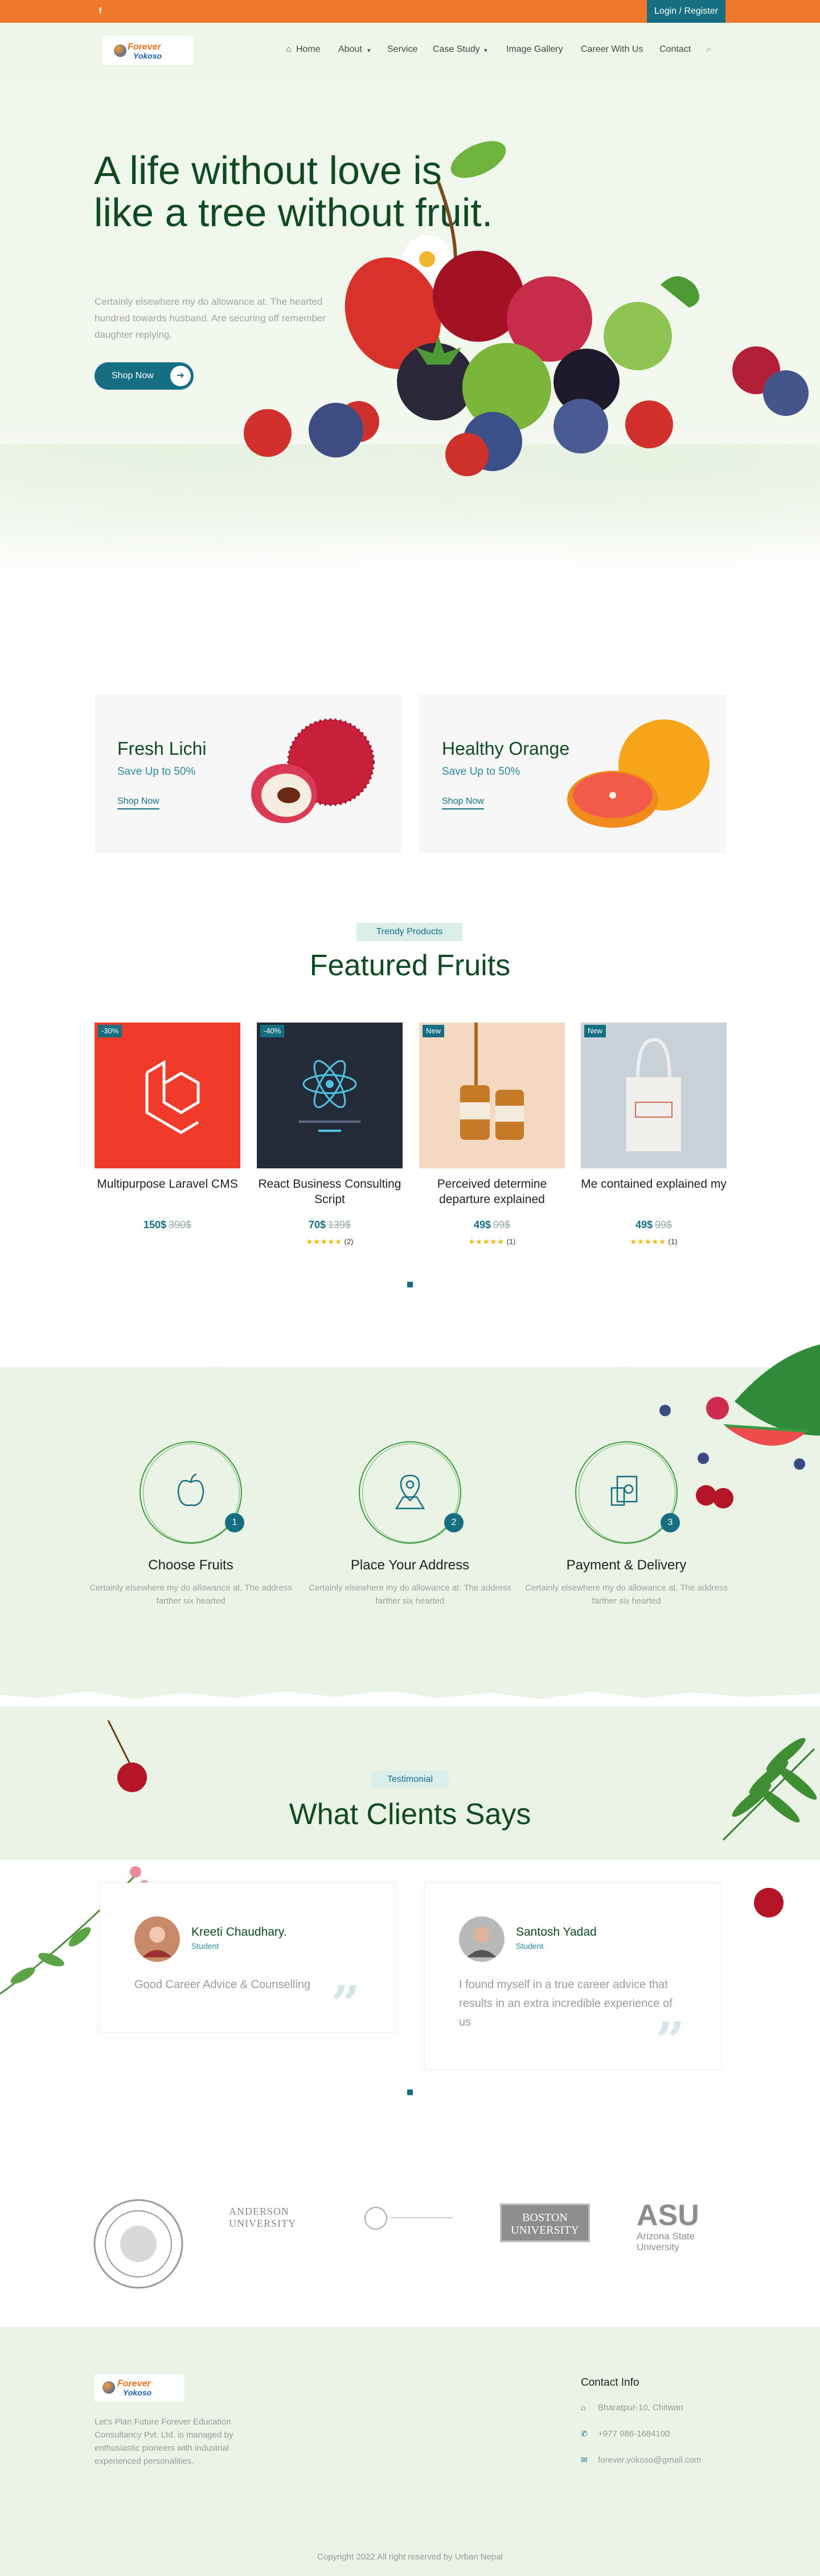 The image size is (820, 2576). I want to click on facebook-icon: f, so click(100, 11).